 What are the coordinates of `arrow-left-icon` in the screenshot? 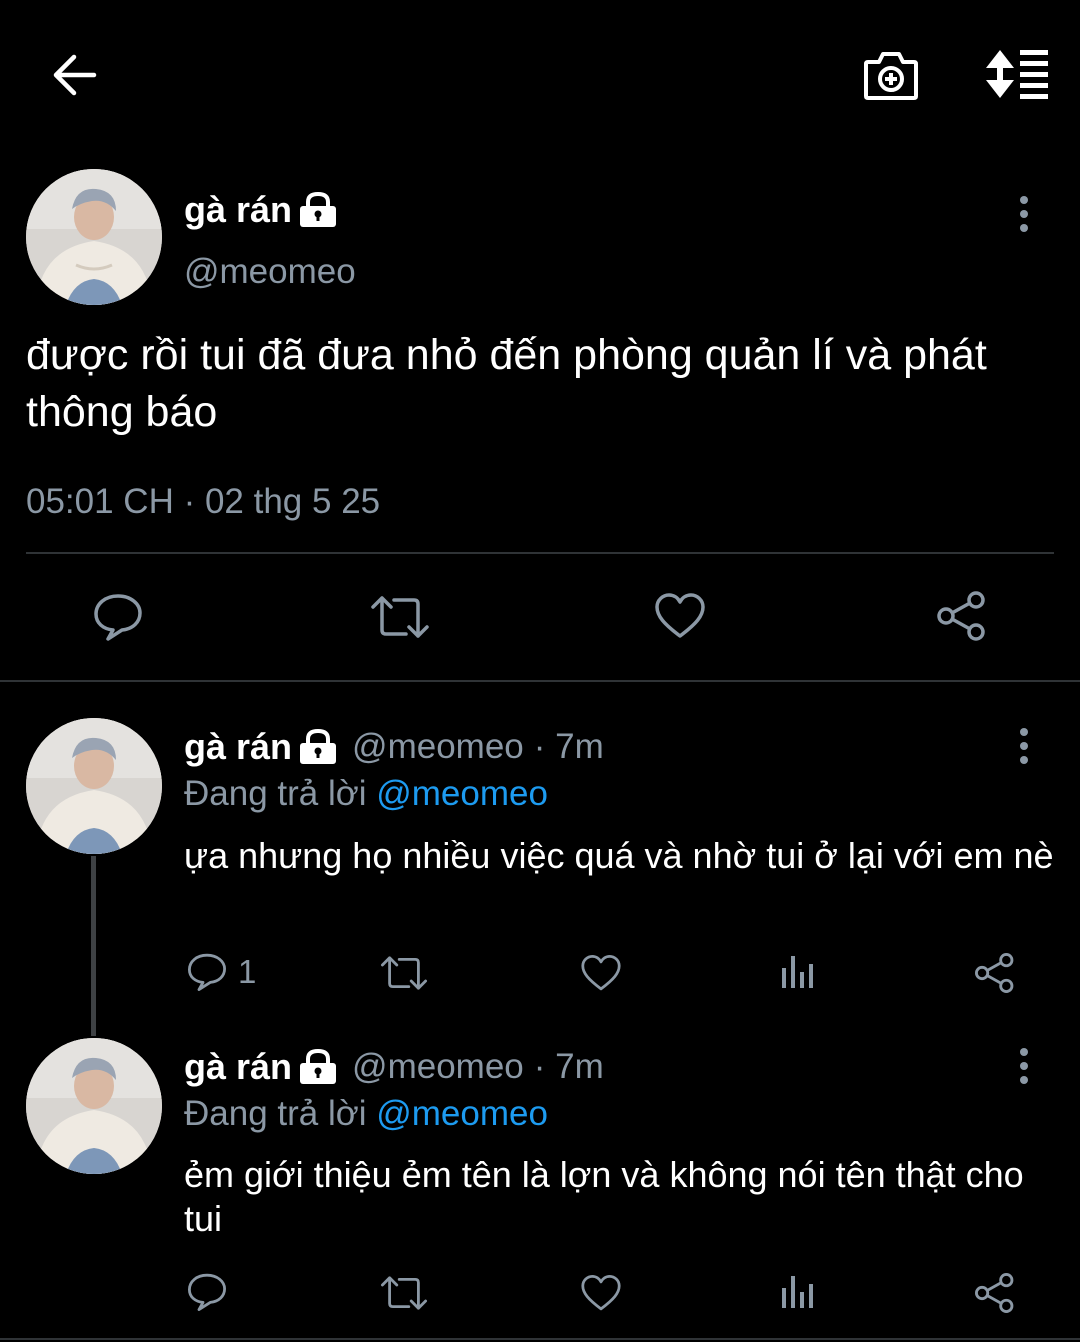 It's located at (75, 75).